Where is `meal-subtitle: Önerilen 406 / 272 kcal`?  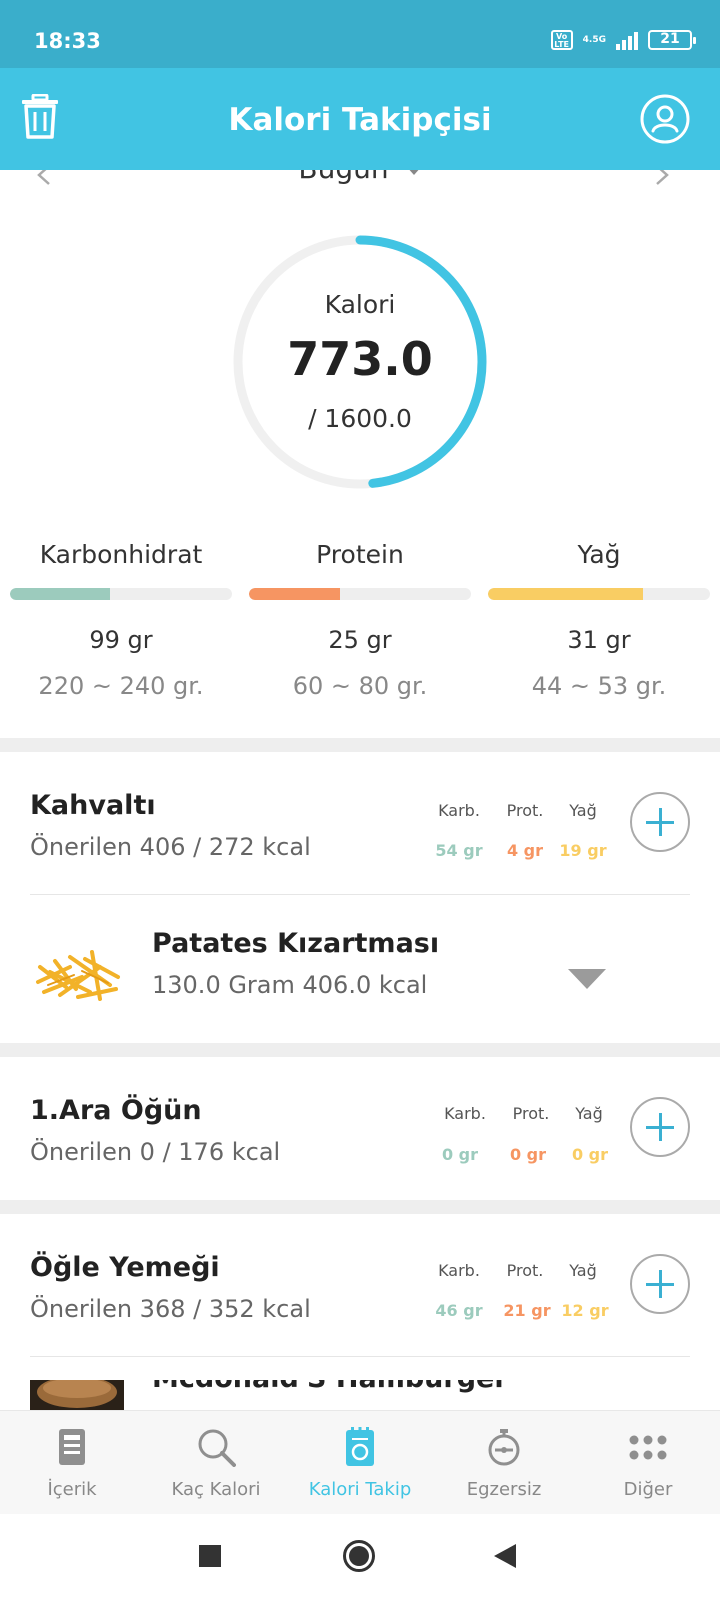 meal-subtitle: Önerilen 406 / 272 kcal is located at coordinates (170, 847).